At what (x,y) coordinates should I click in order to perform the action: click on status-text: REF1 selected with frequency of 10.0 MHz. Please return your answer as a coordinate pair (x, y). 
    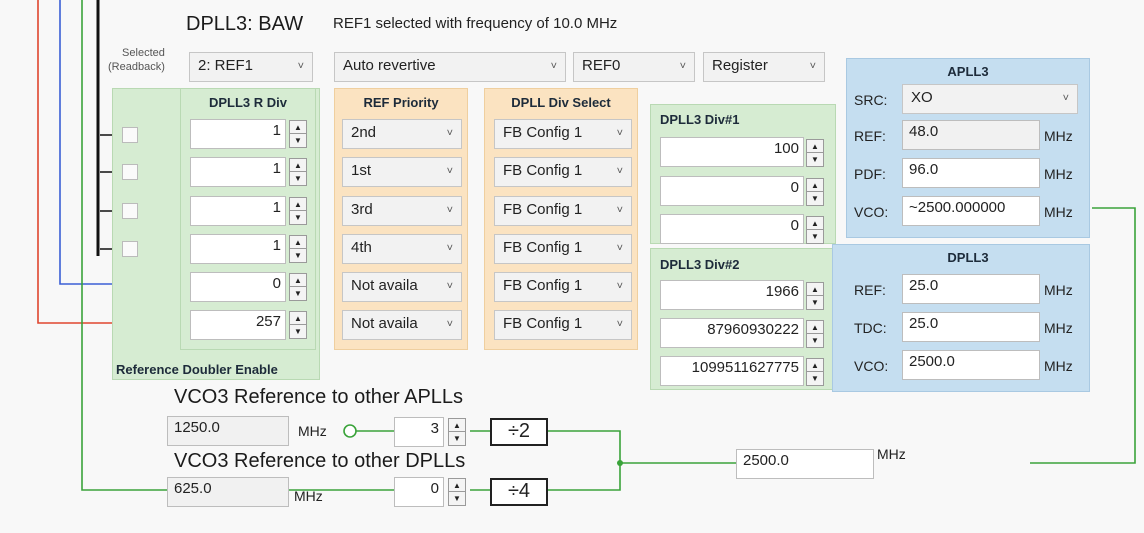
    Looking at the image, I should click on (475, 23).